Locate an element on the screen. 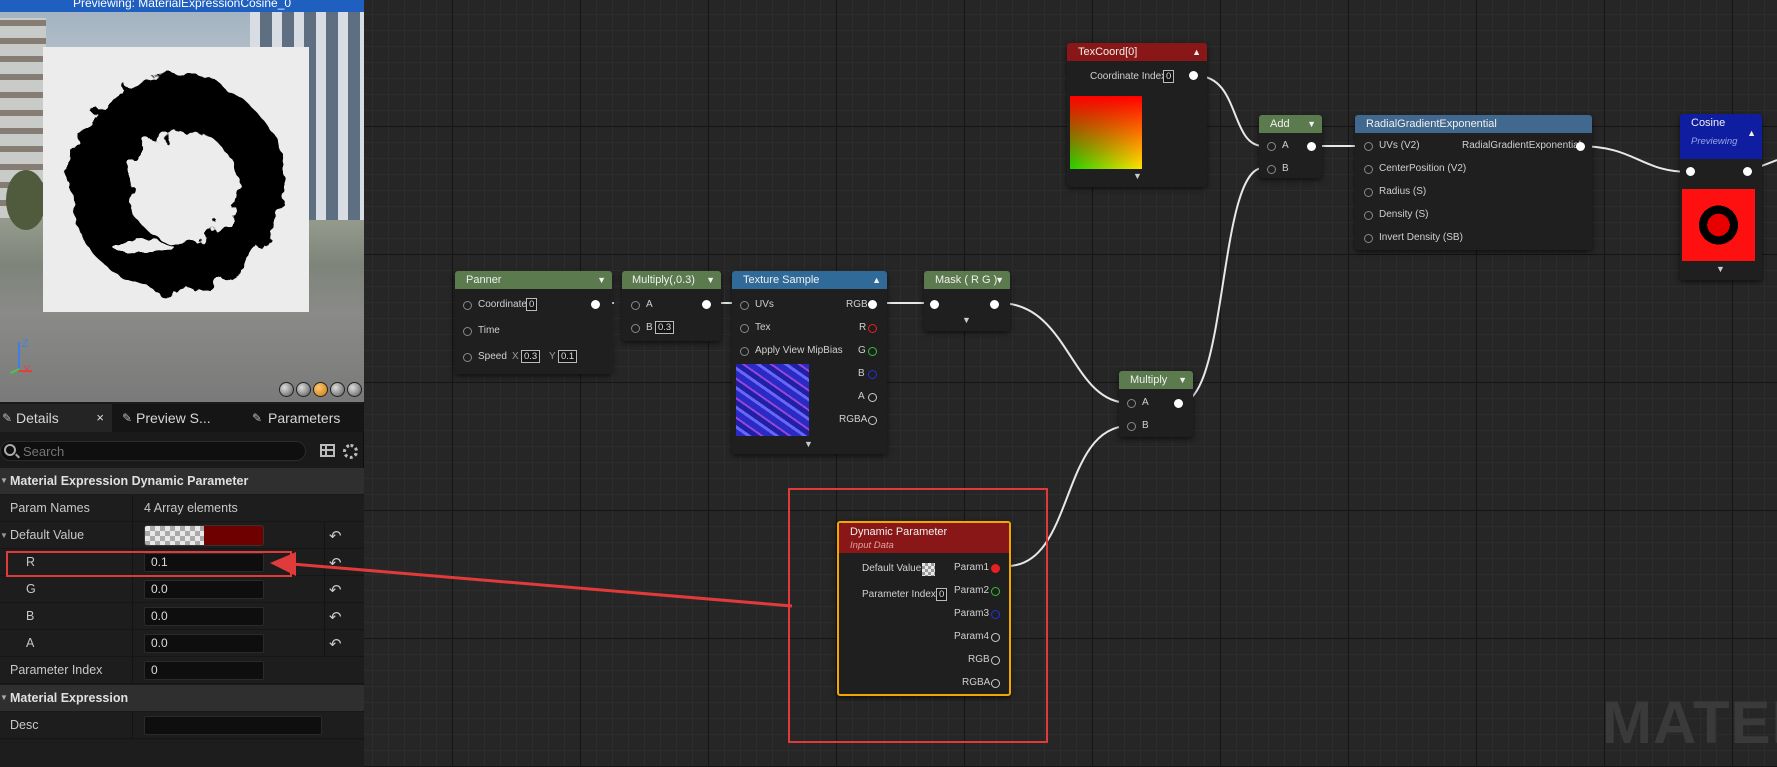 The height and width of the screenshot is (767, 1777). desc-field is located at coordinates (233, 725).